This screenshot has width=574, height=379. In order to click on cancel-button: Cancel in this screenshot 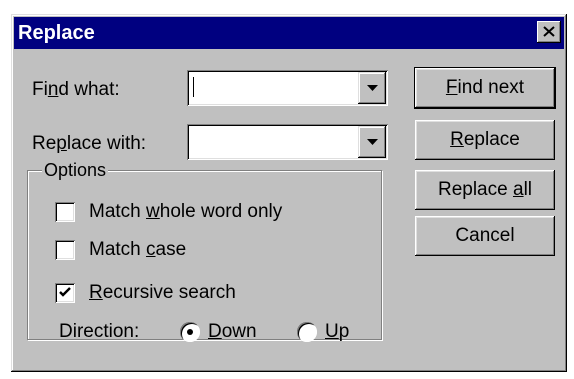, I will do `click(485, 236)`.